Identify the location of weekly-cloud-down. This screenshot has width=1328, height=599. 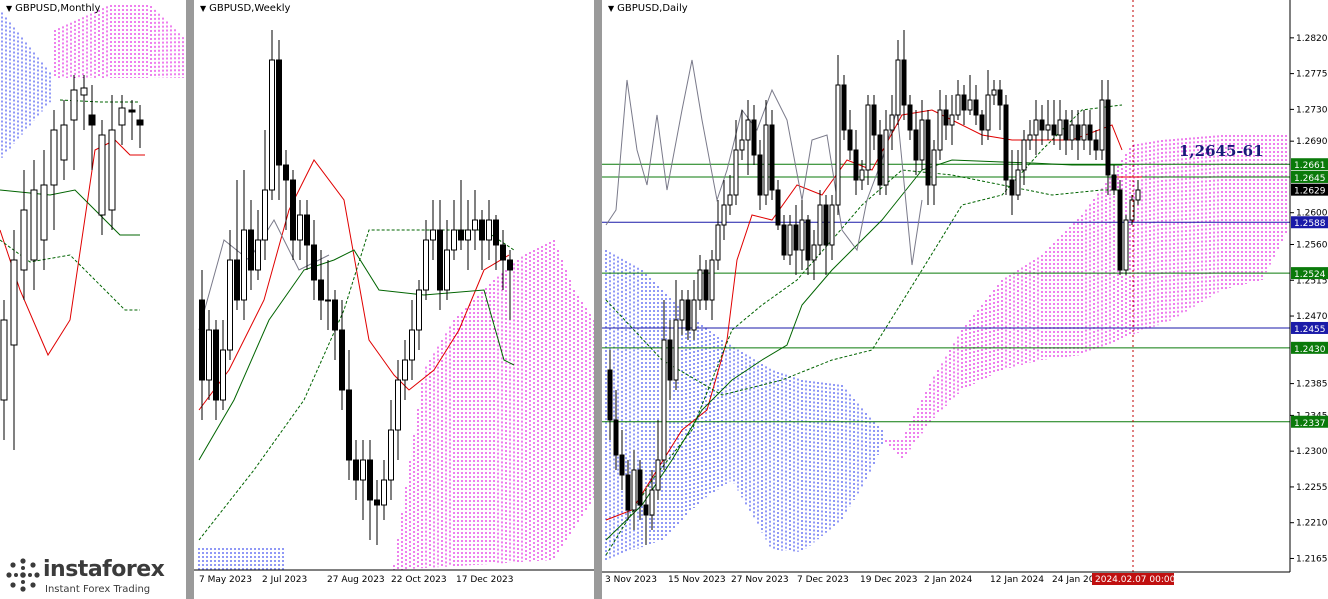
(241, 559).